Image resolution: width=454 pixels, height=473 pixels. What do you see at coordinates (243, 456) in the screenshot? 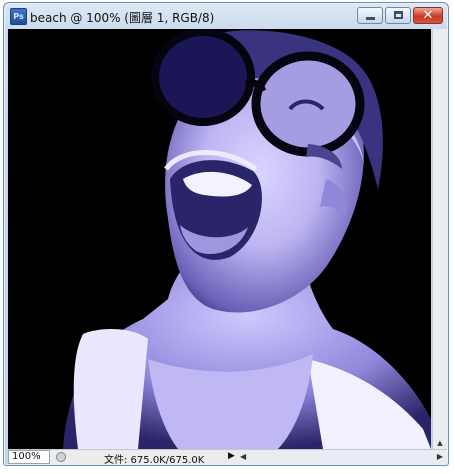
I see `scroll-left-icon: ◀` at bounding box center [243, 456].